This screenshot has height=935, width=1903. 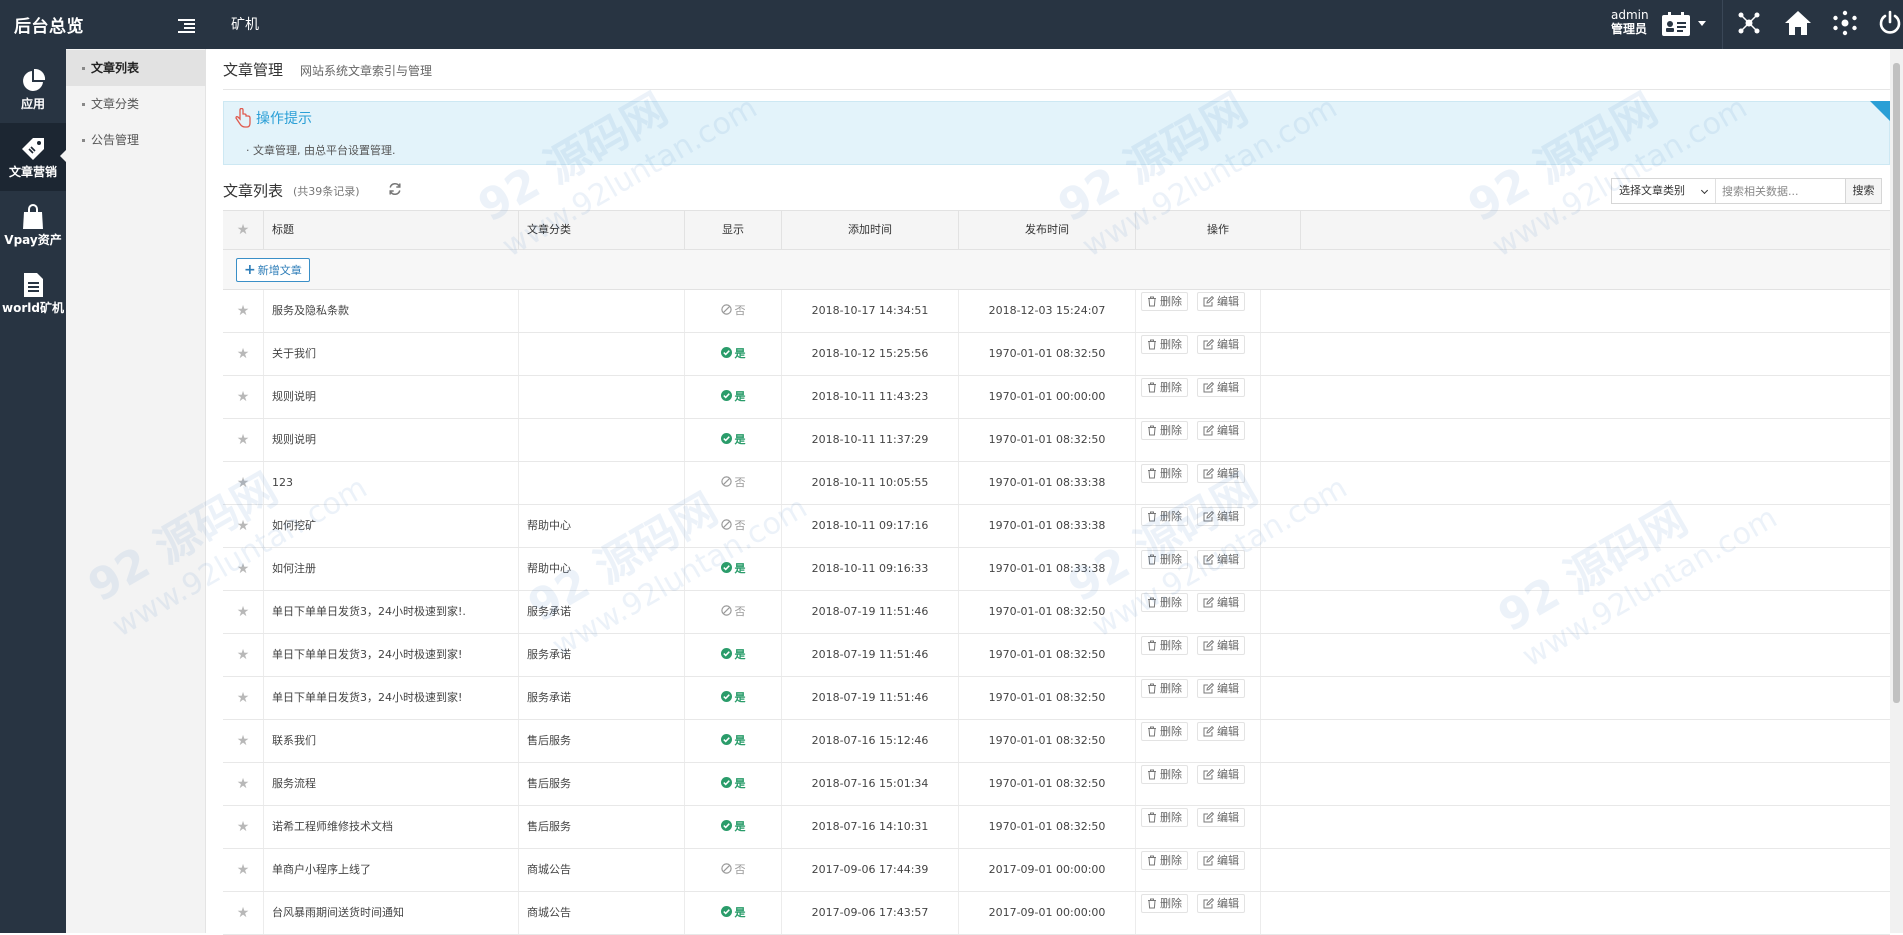 What do you see at coordinates (33, 293) in the screenshot?
I see `nav-item-world-miner: world矿机` at bounding box center [33, 293].